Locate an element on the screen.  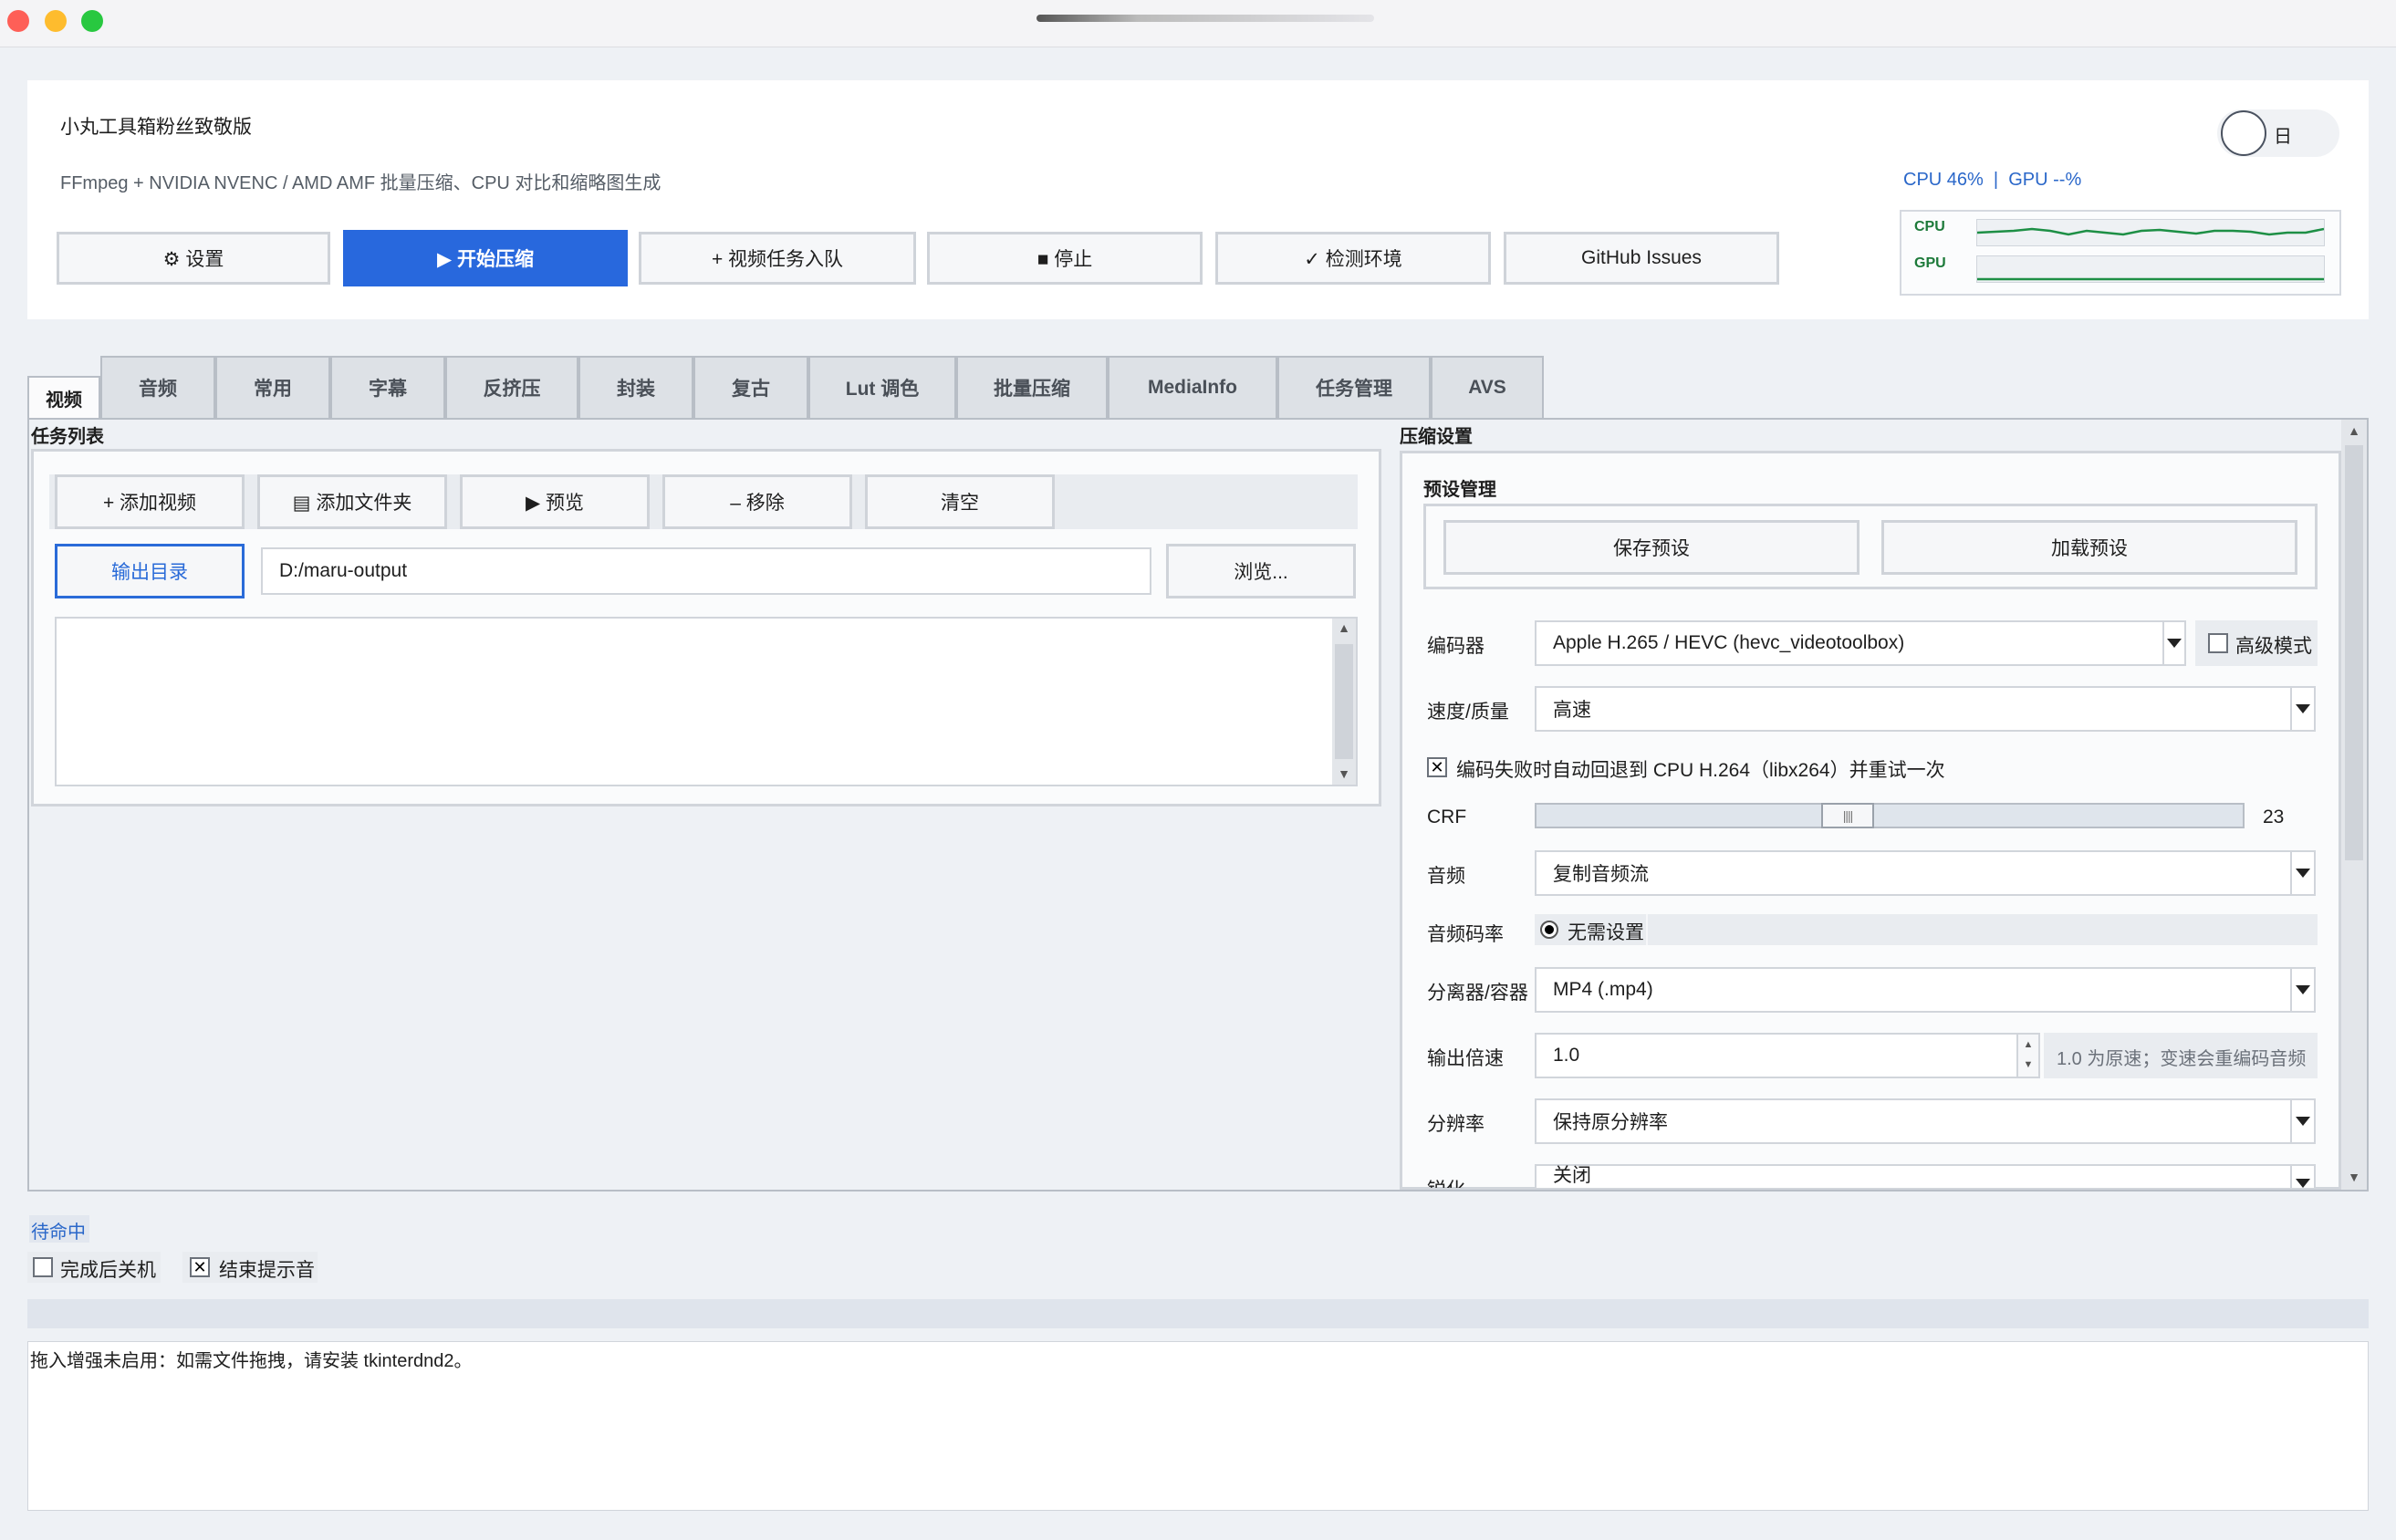
remove-button: – 移除 is located at coordinates (757, 501).